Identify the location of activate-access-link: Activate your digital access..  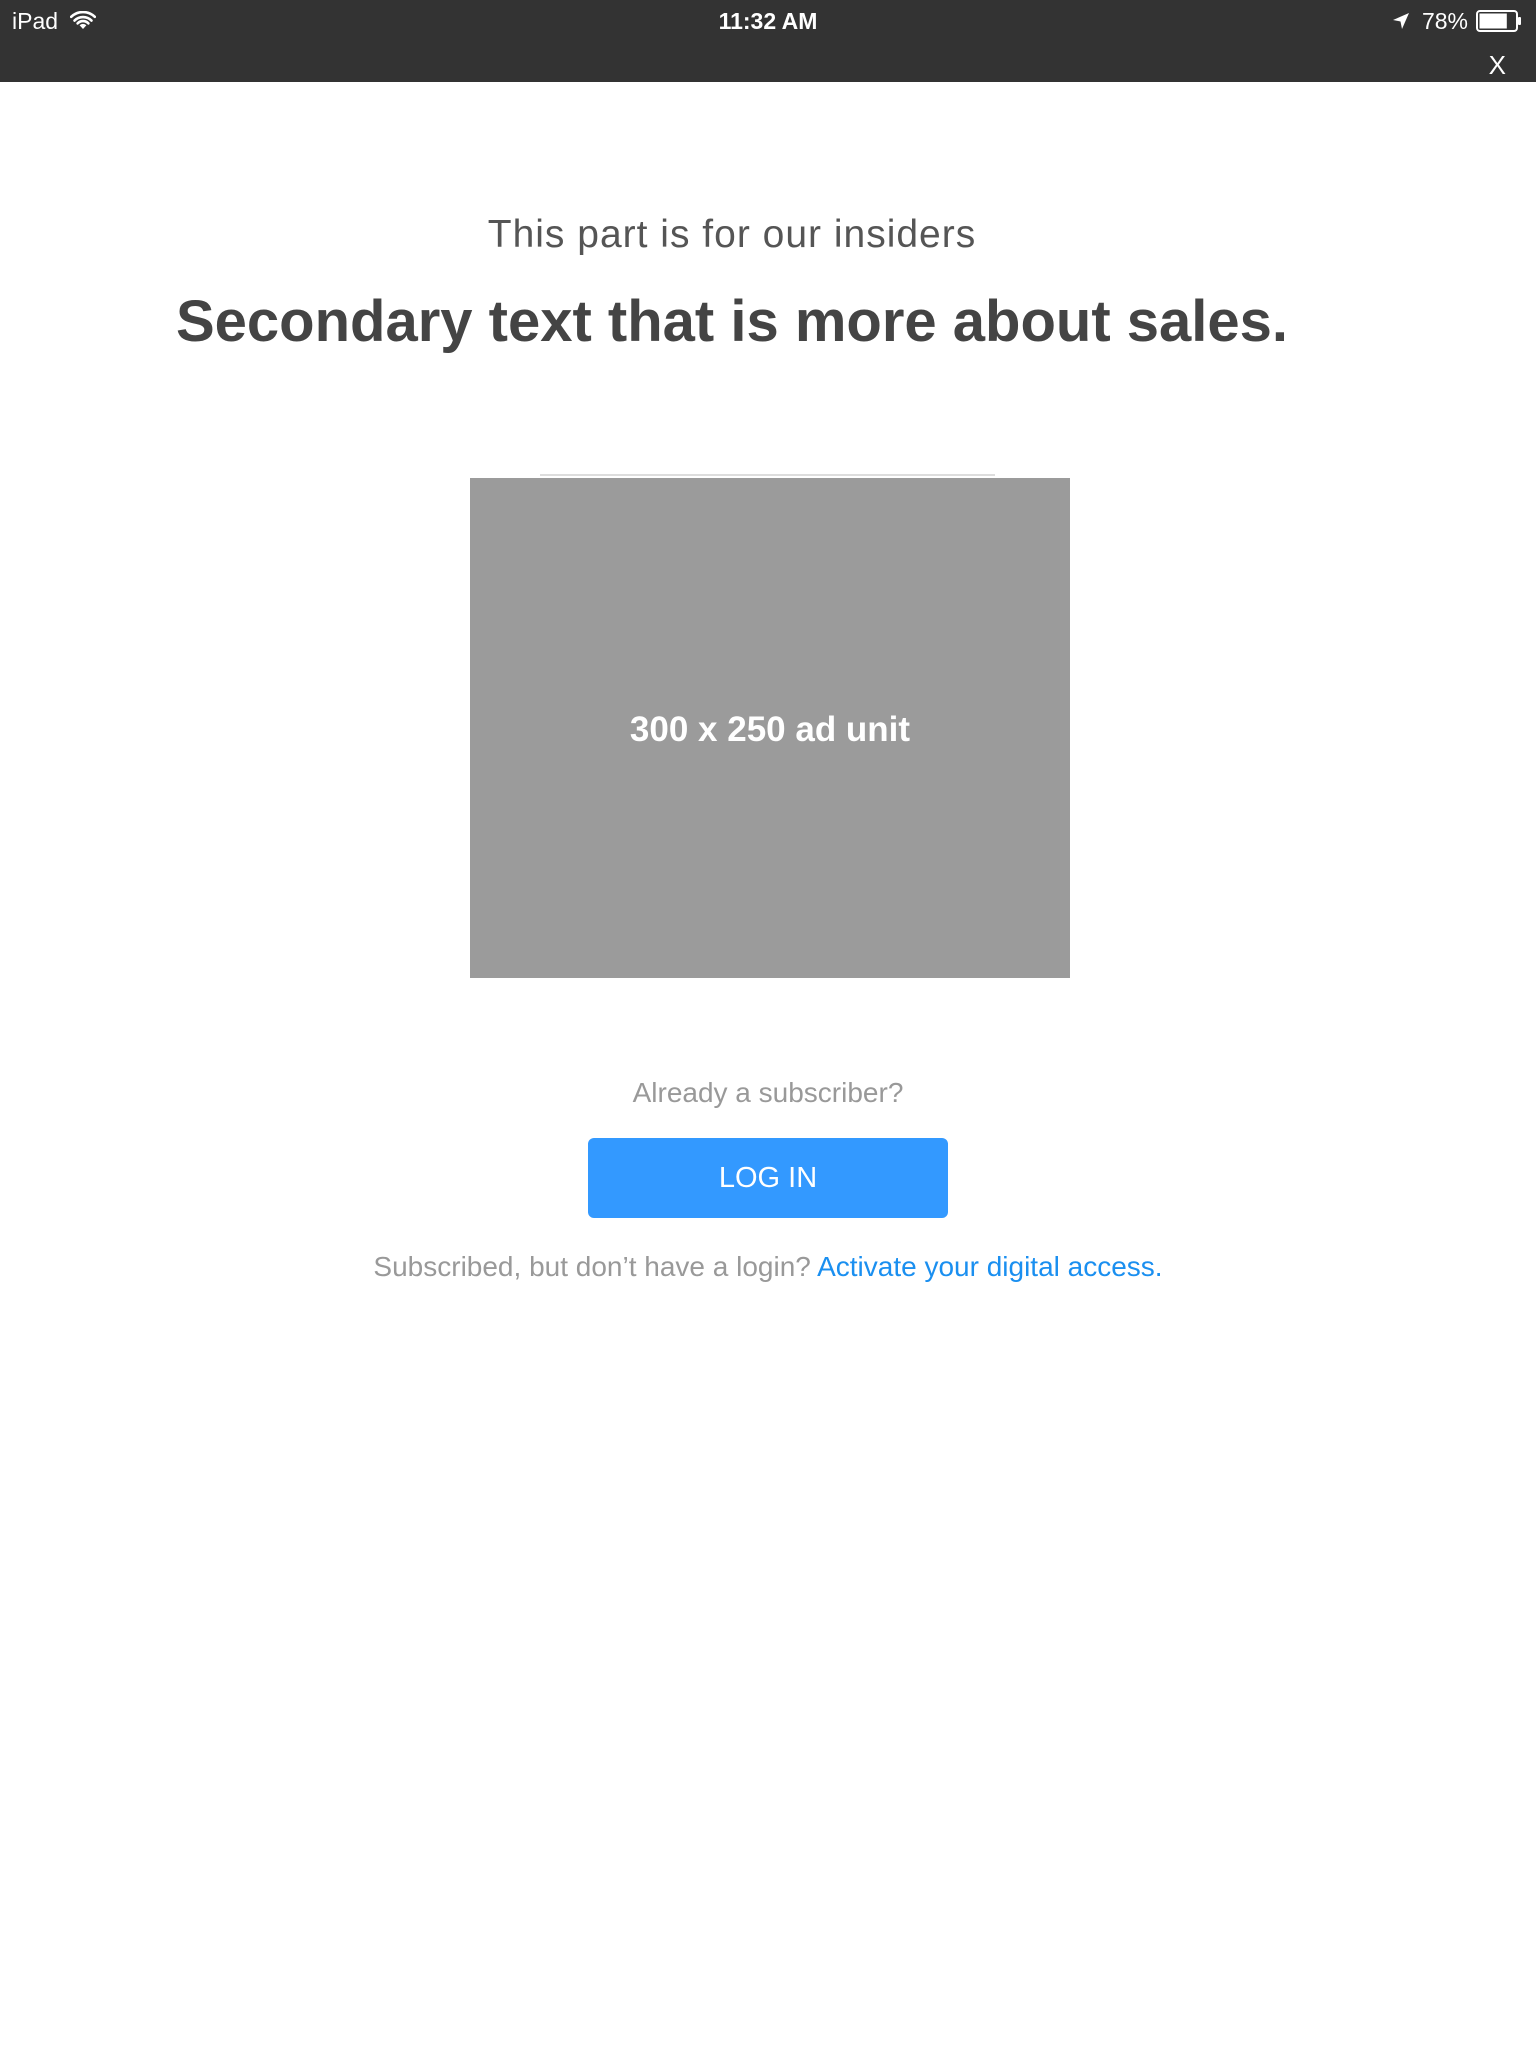
(990, 1266).